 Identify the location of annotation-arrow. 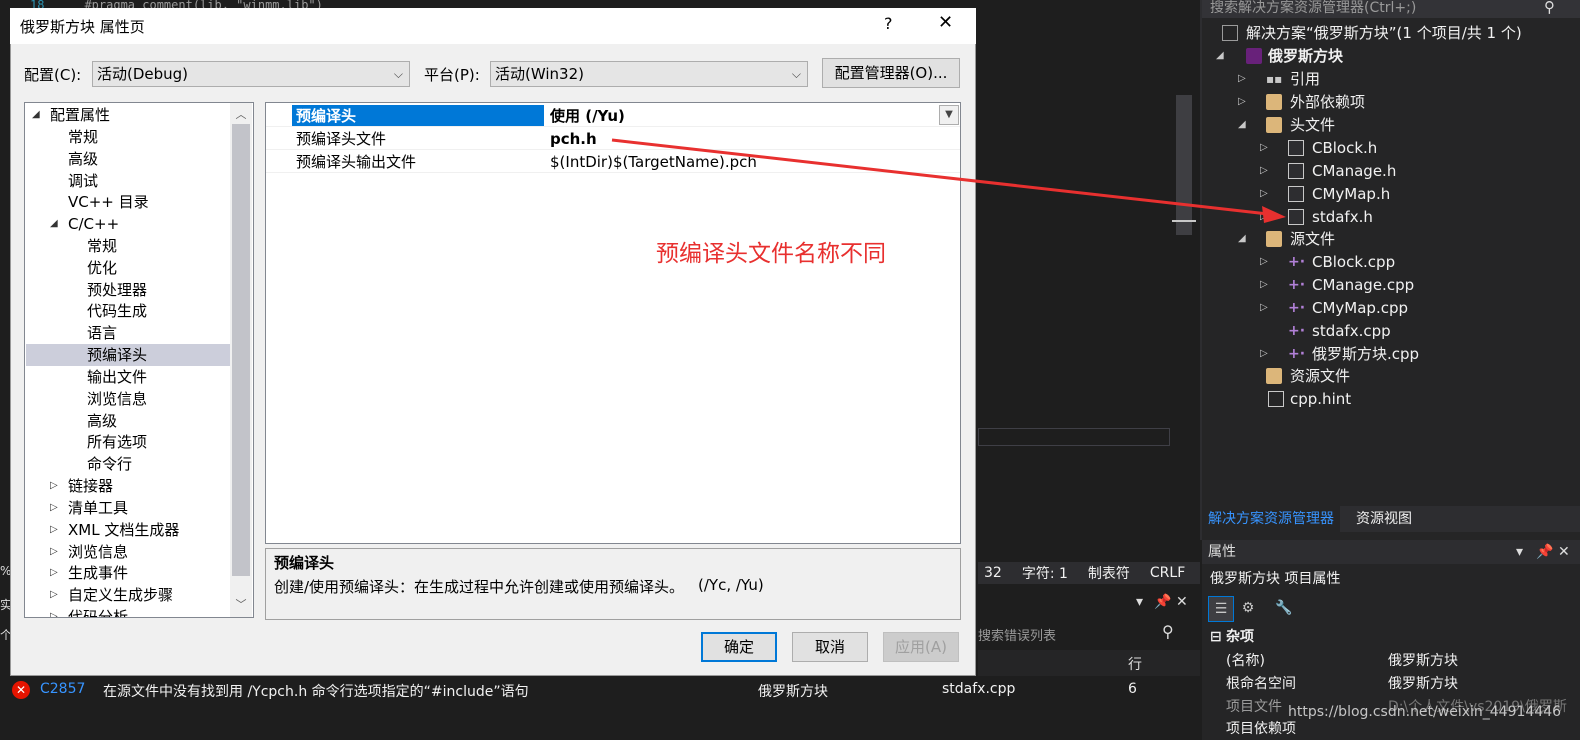
(948, 180).